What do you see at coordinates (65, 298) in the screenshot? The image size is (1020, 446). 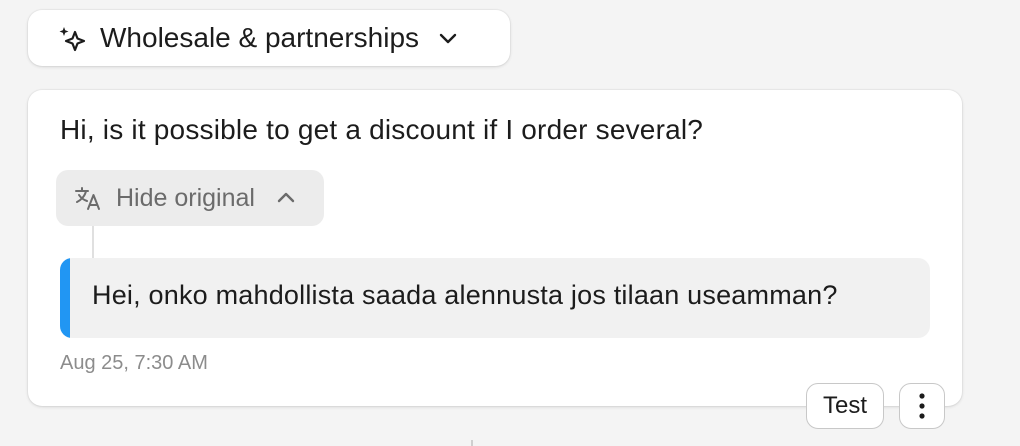 I see `original-accent-bar` at bounding box center [65, 298].